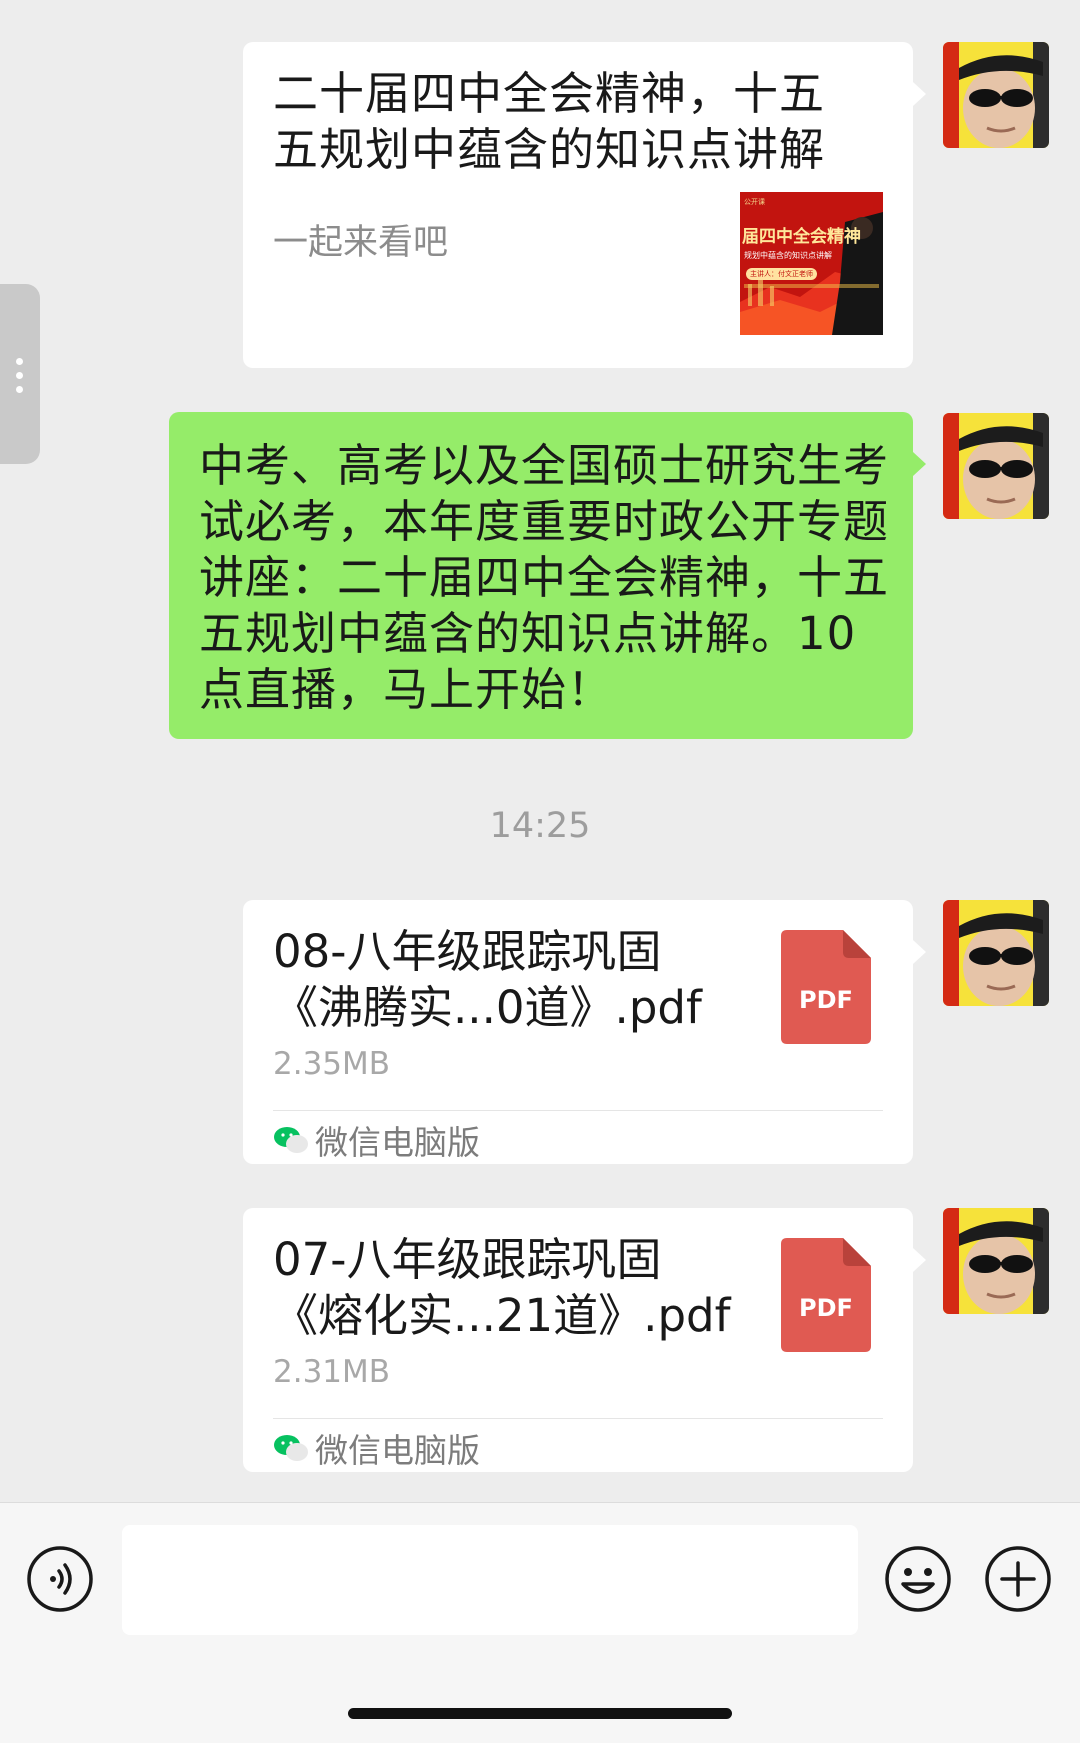  I want to click on emoji-button, so click(918, 1579).